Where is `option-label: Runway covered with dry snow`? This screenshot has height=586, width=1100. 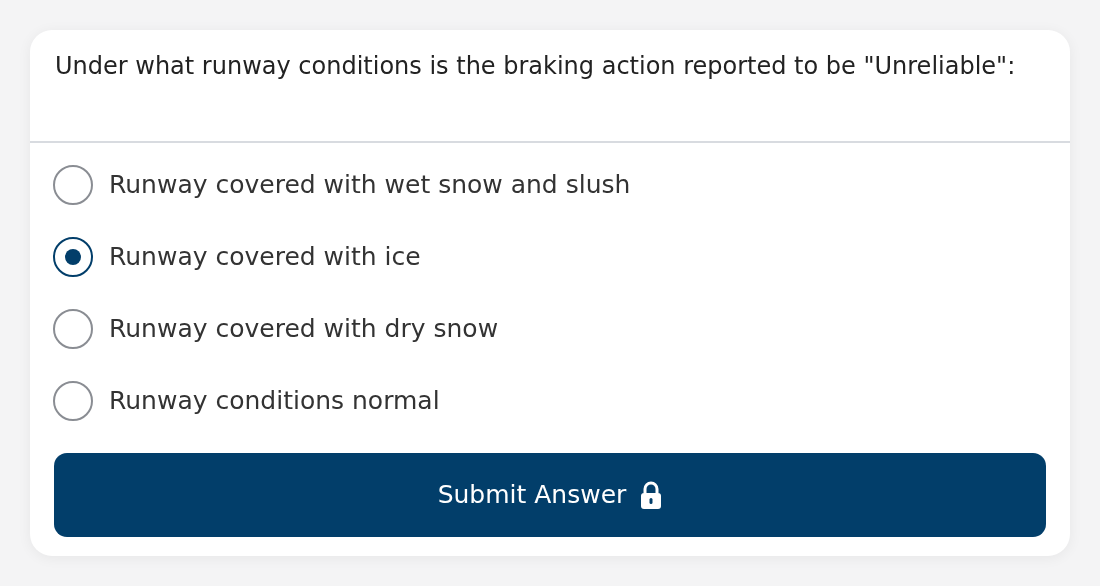 option-label: Runway covered with dry snow is located at coordinates (304, 329).